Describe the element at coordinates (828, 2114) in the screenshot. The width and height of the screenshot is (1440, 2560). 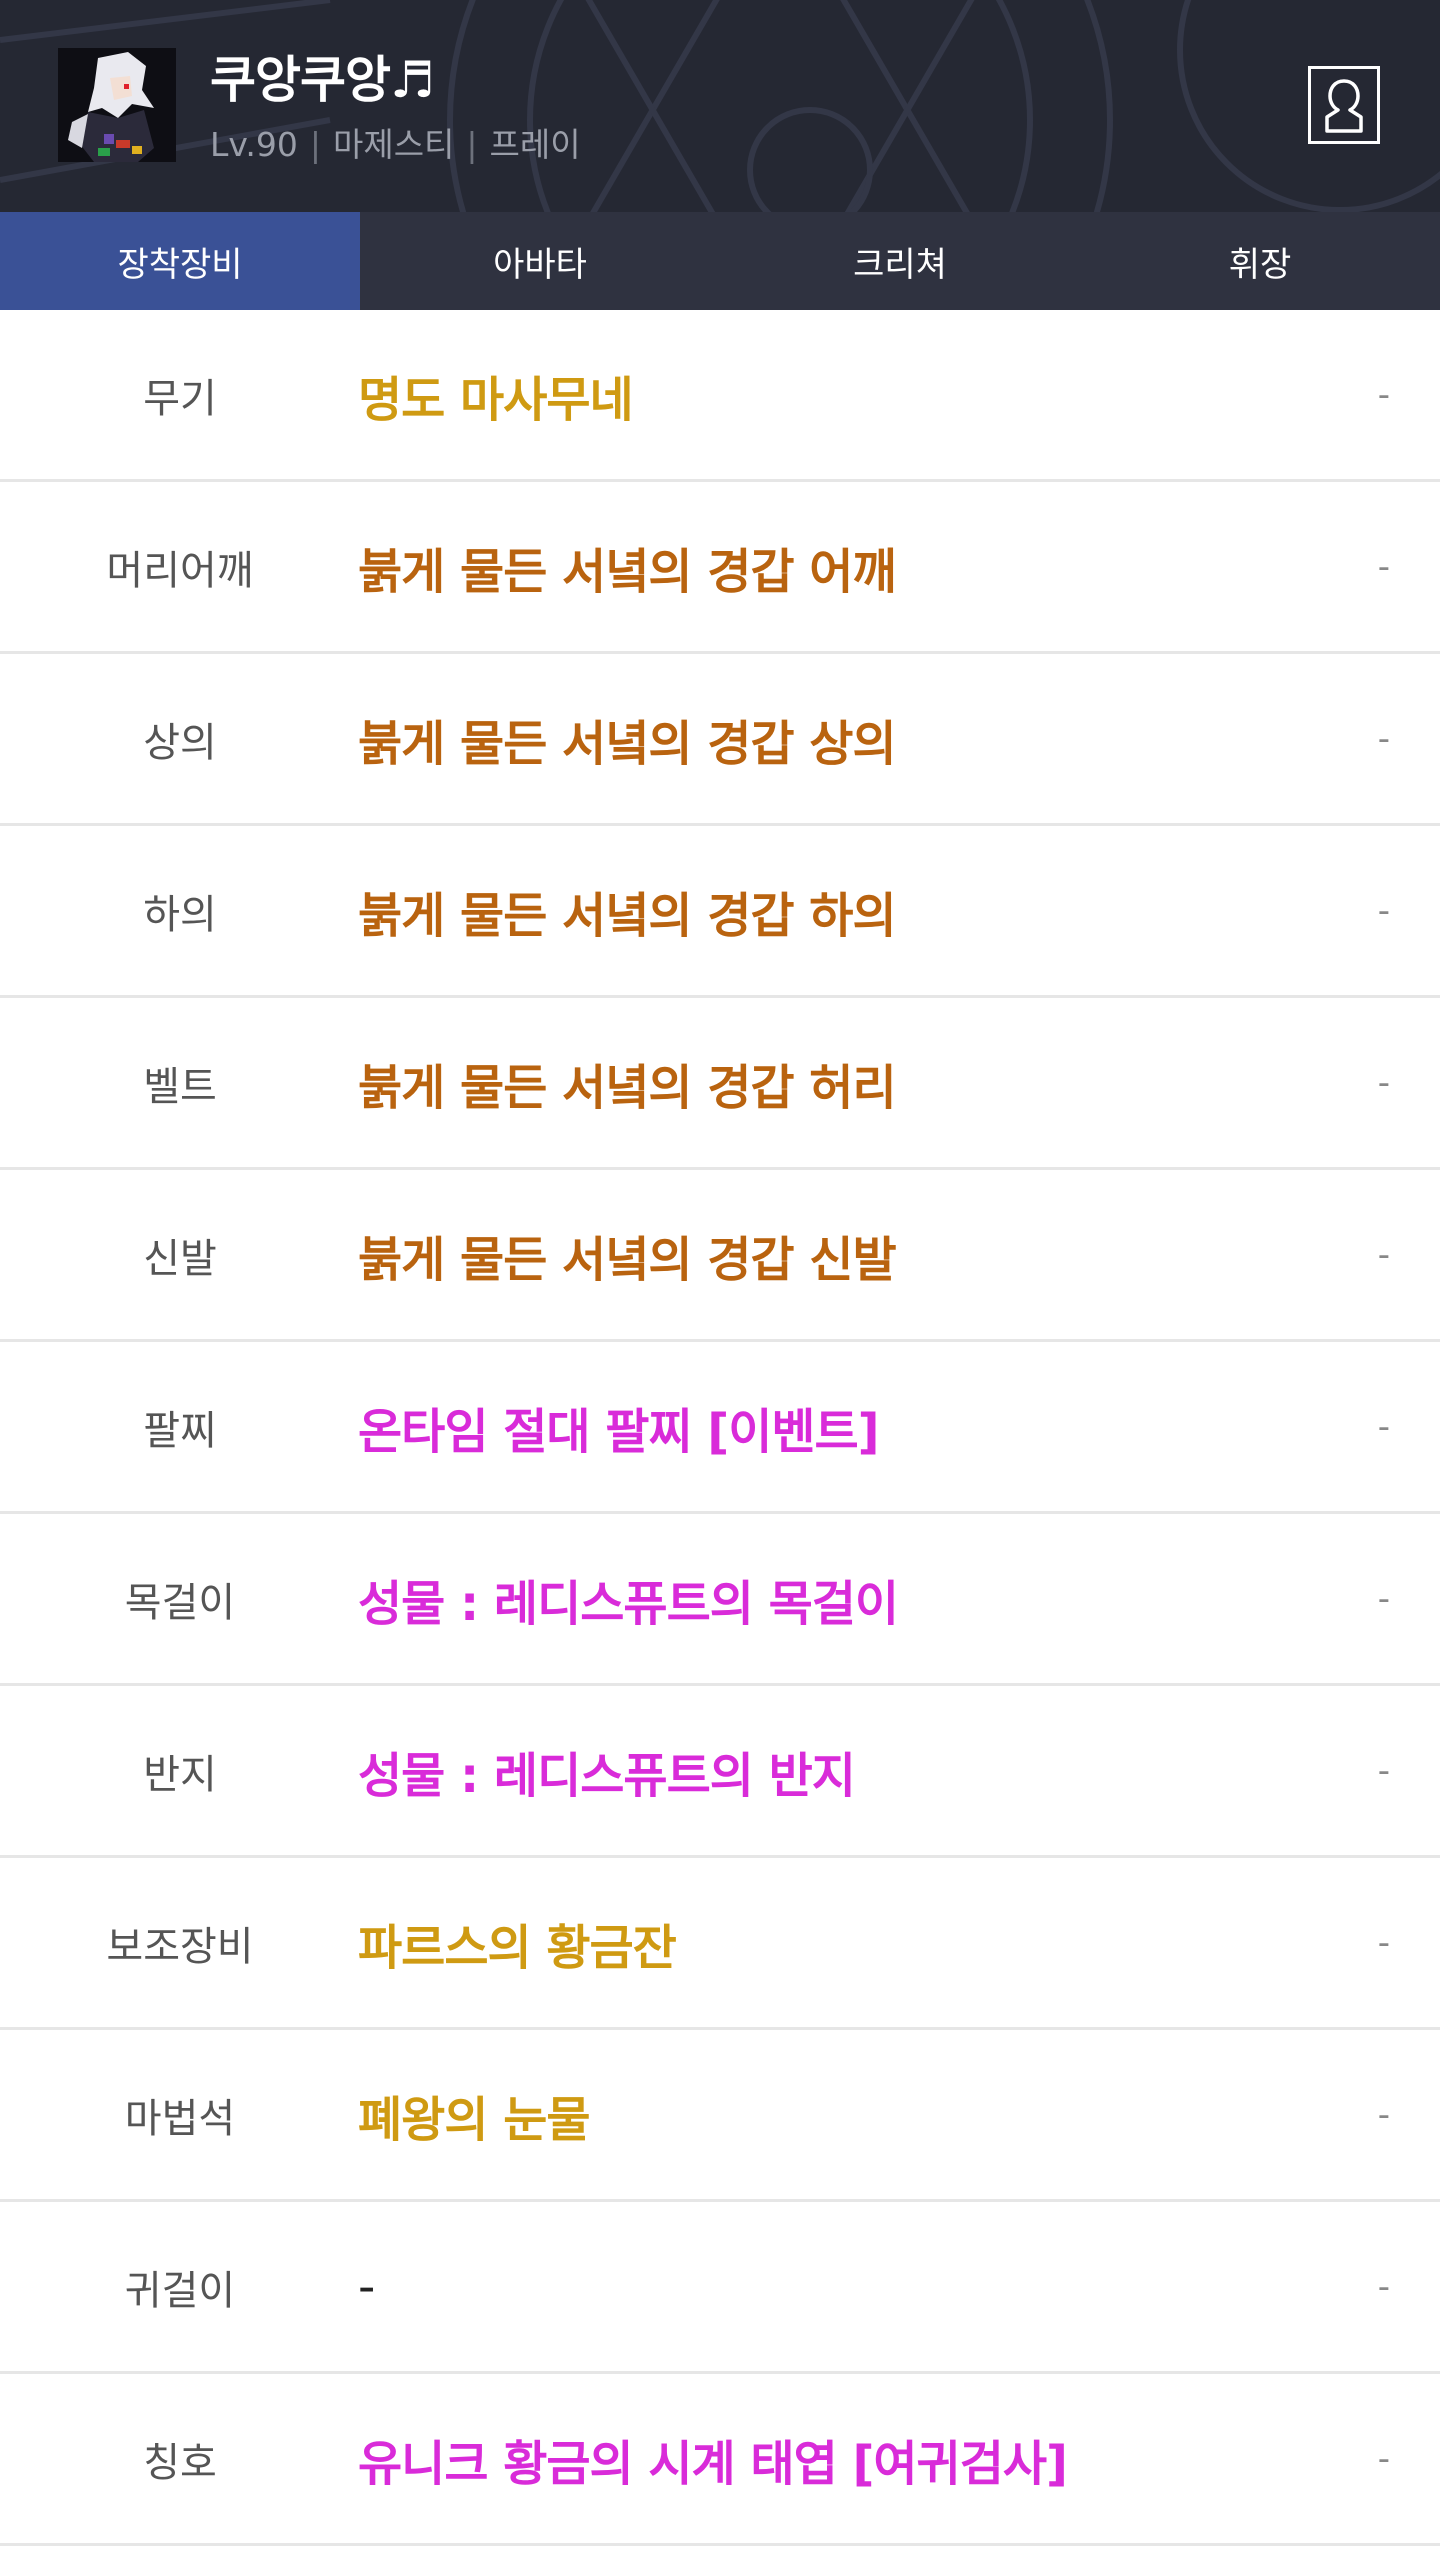
I see `item-name: 폐왕의 눈물` at that location.